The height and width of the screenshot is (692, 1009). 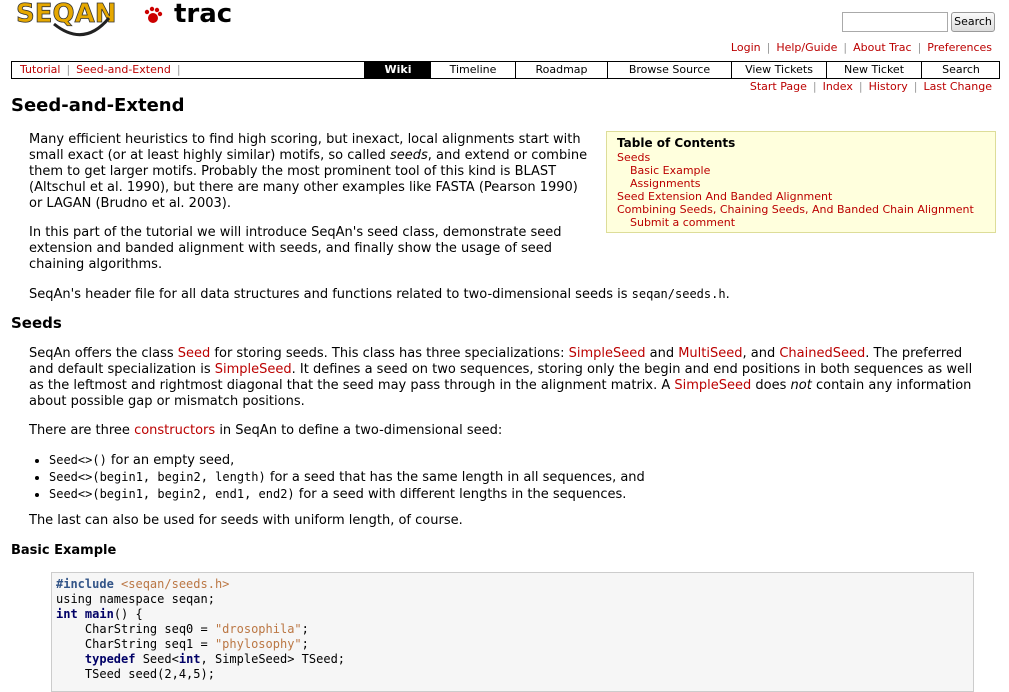 What do you see at coordinates (174, 430) in the screenshot?
I see `constructors-link: constructors` at bounding box center [174, 430].